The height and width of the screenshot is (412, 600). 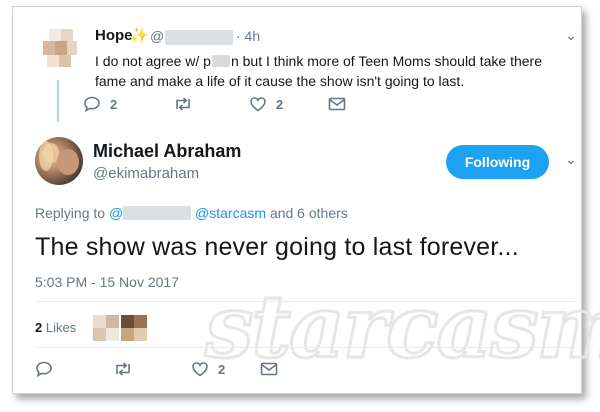 I want to click on reply-author-handle: @, so click(x=157, y=36).